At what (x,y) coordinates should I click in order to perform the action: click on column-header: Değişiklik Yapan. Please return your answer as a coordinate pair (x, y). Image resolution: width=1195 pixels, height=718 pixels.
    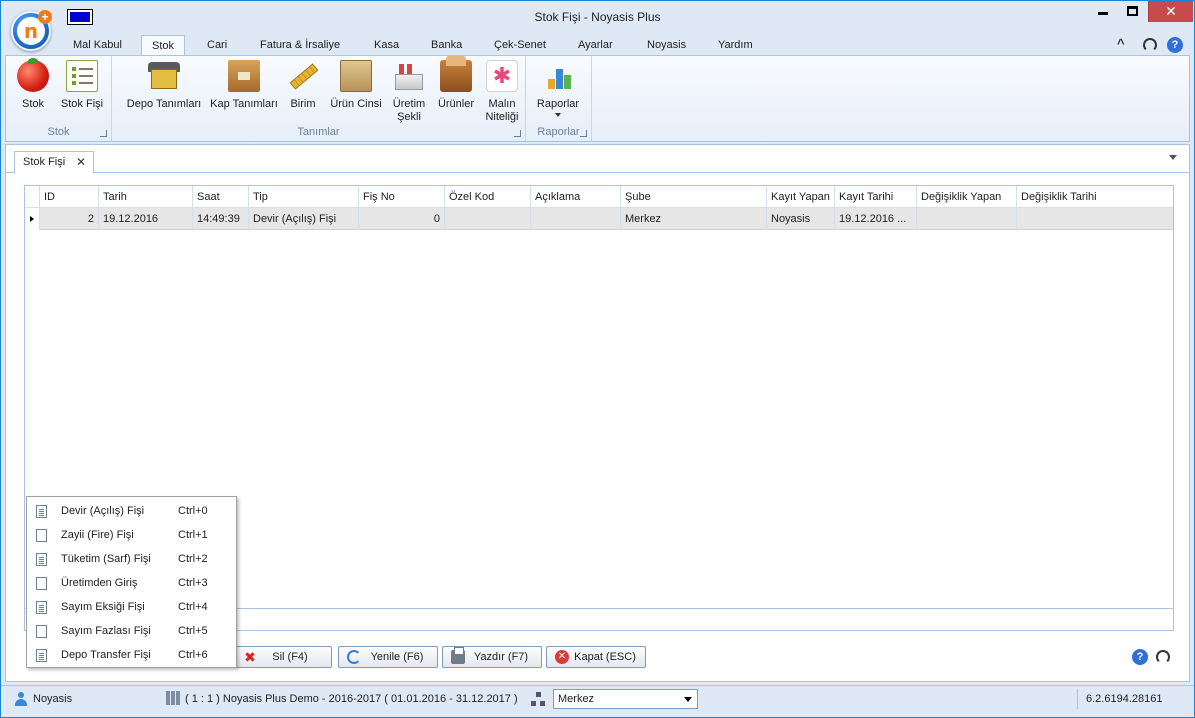
    Looking at the image, I should click on (967, 197).